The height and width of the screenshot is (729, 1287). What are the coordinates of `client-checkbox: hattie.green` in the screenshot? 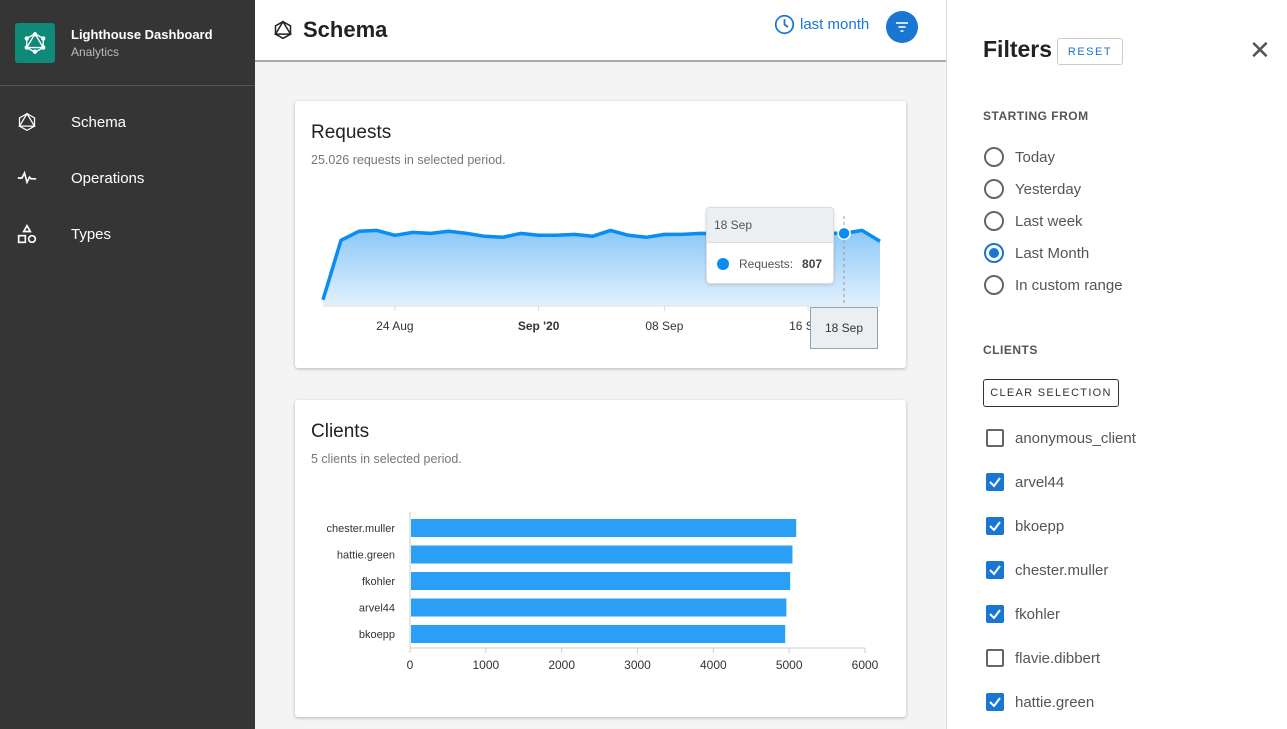 It's located at (1040, 702).